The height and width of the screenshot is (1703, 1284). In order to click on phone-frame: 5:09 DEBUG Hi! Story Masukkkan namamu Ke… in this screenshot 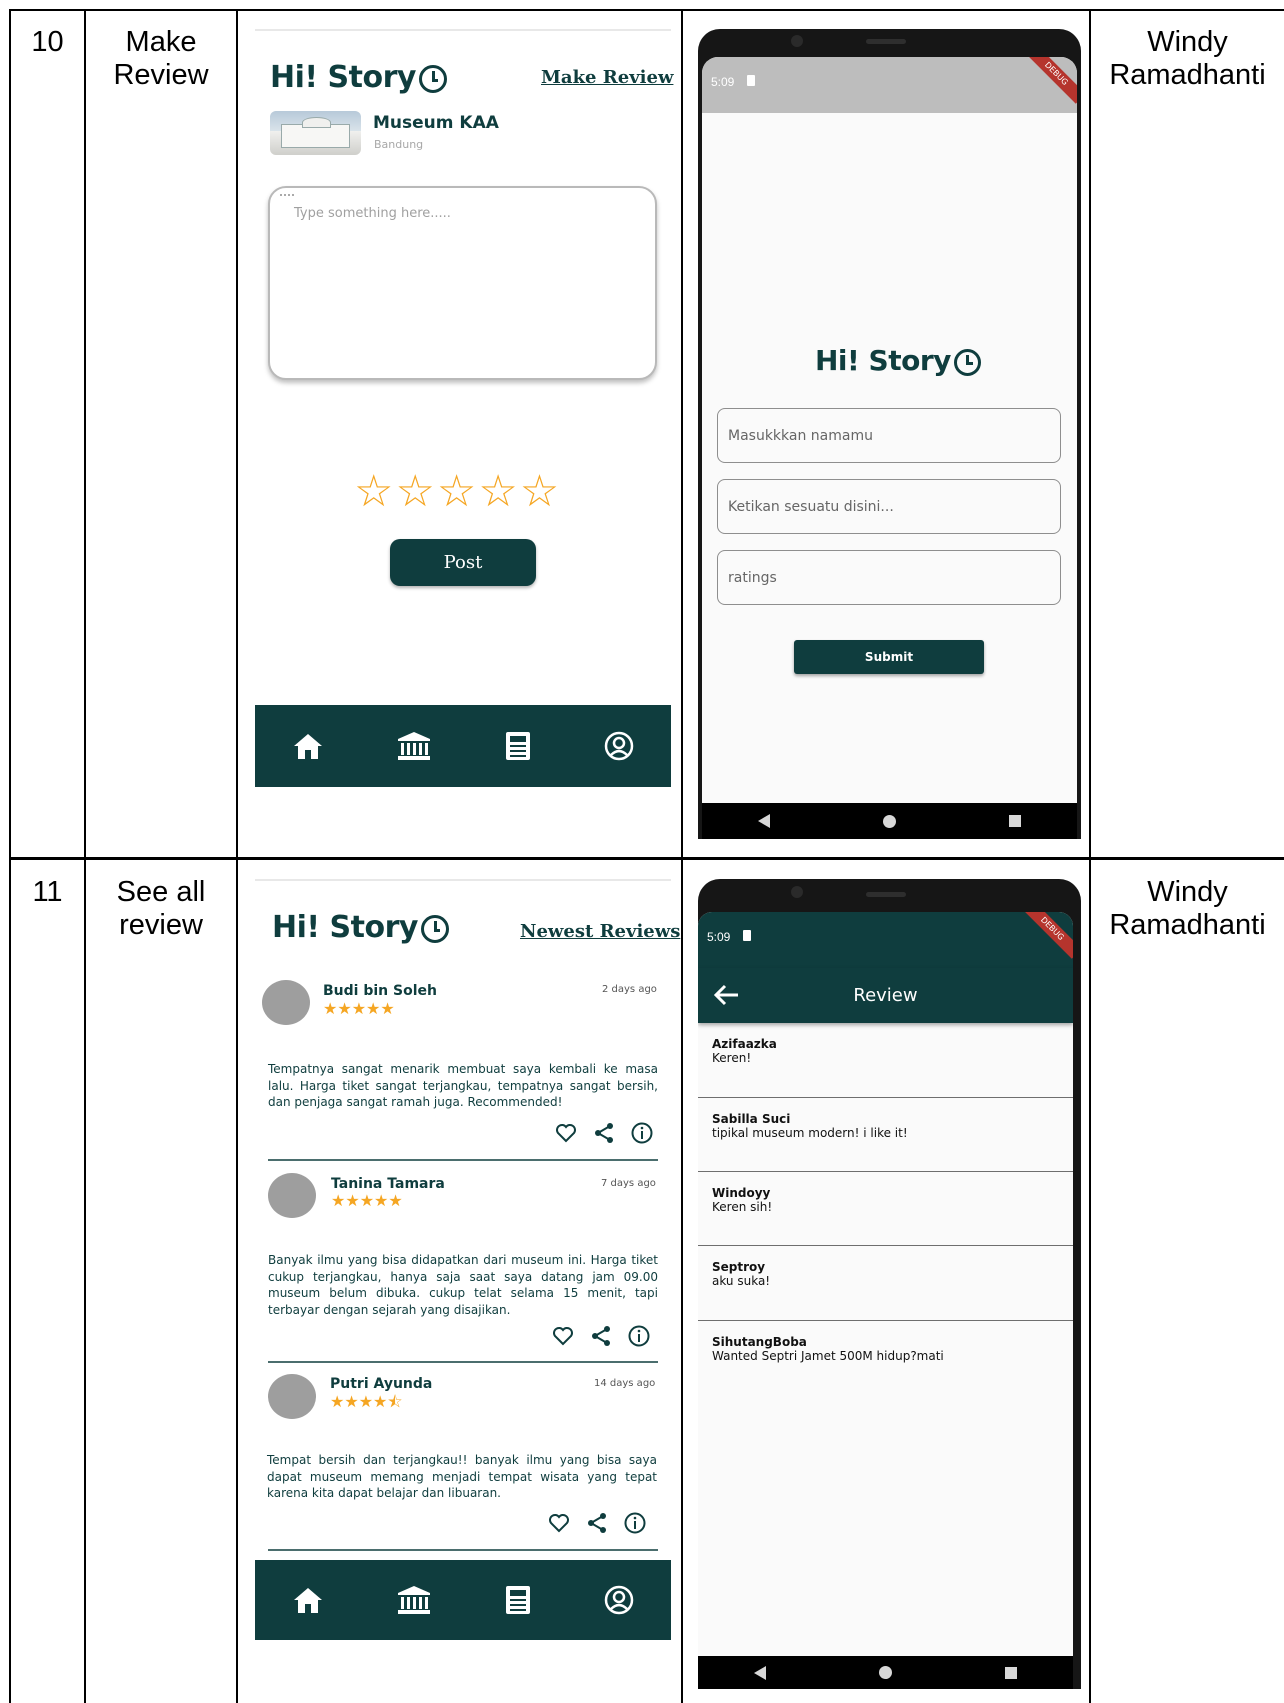, I will do `click(889, 434)`.